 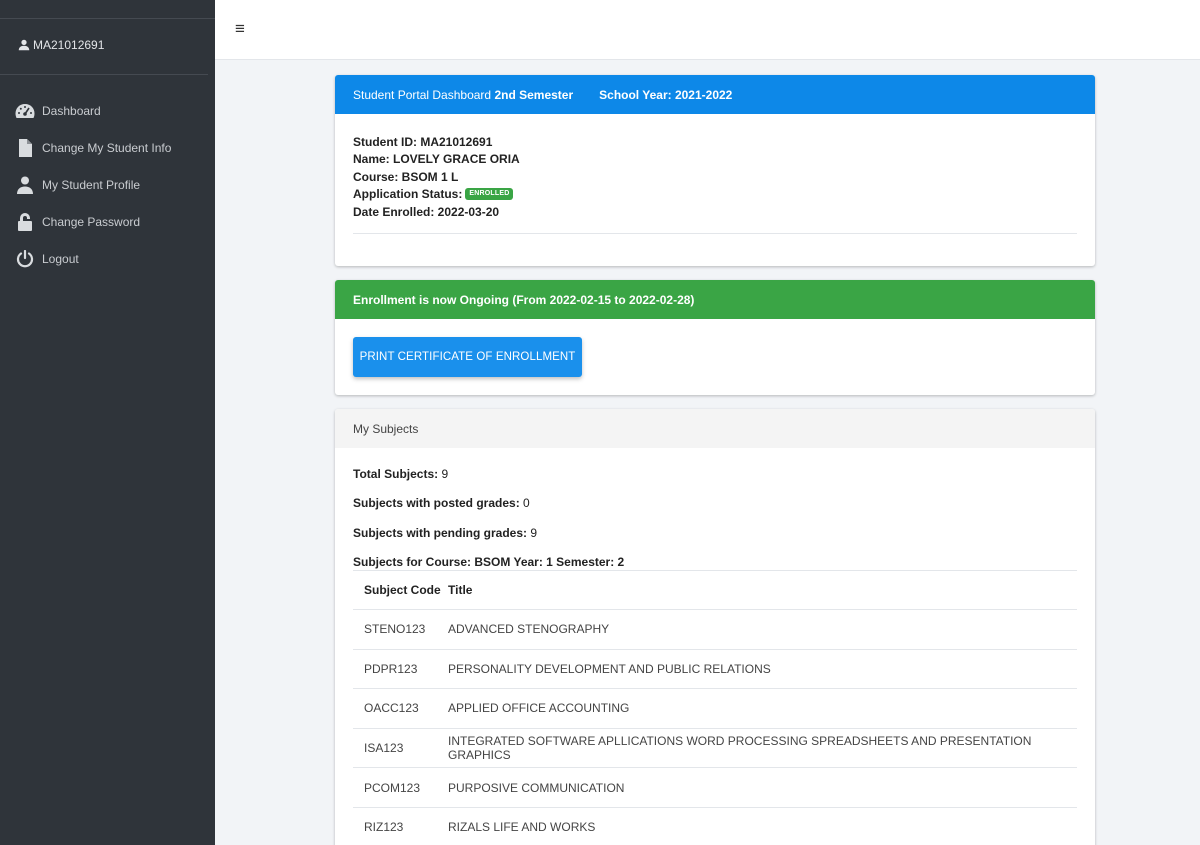 What do you see at coordinates (384, 827) in the screenshot?
I see `subject-code: RIZ123` at bounding box center [384, 827].